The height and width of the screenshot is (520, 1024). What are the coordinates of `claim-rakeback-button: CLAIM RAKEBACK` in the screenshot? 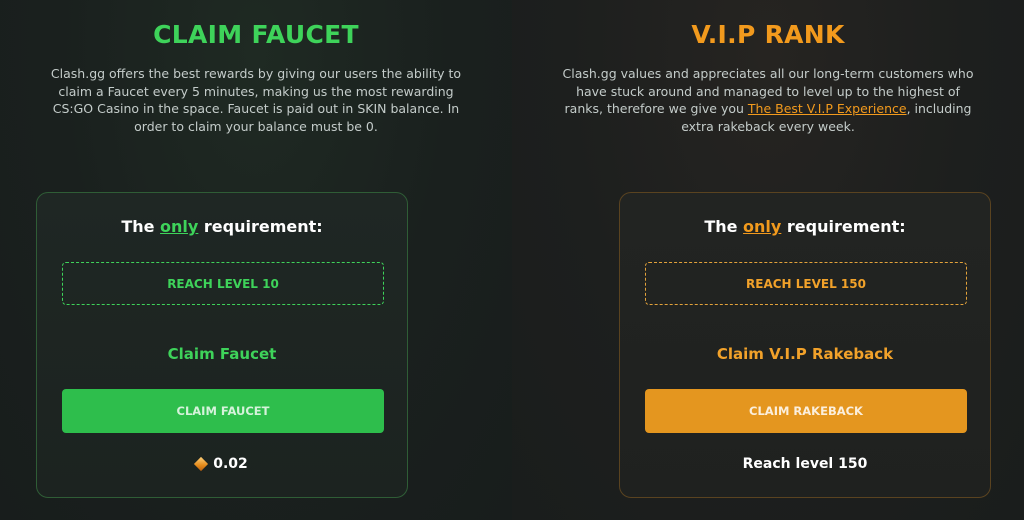 It's located at (806, 411).